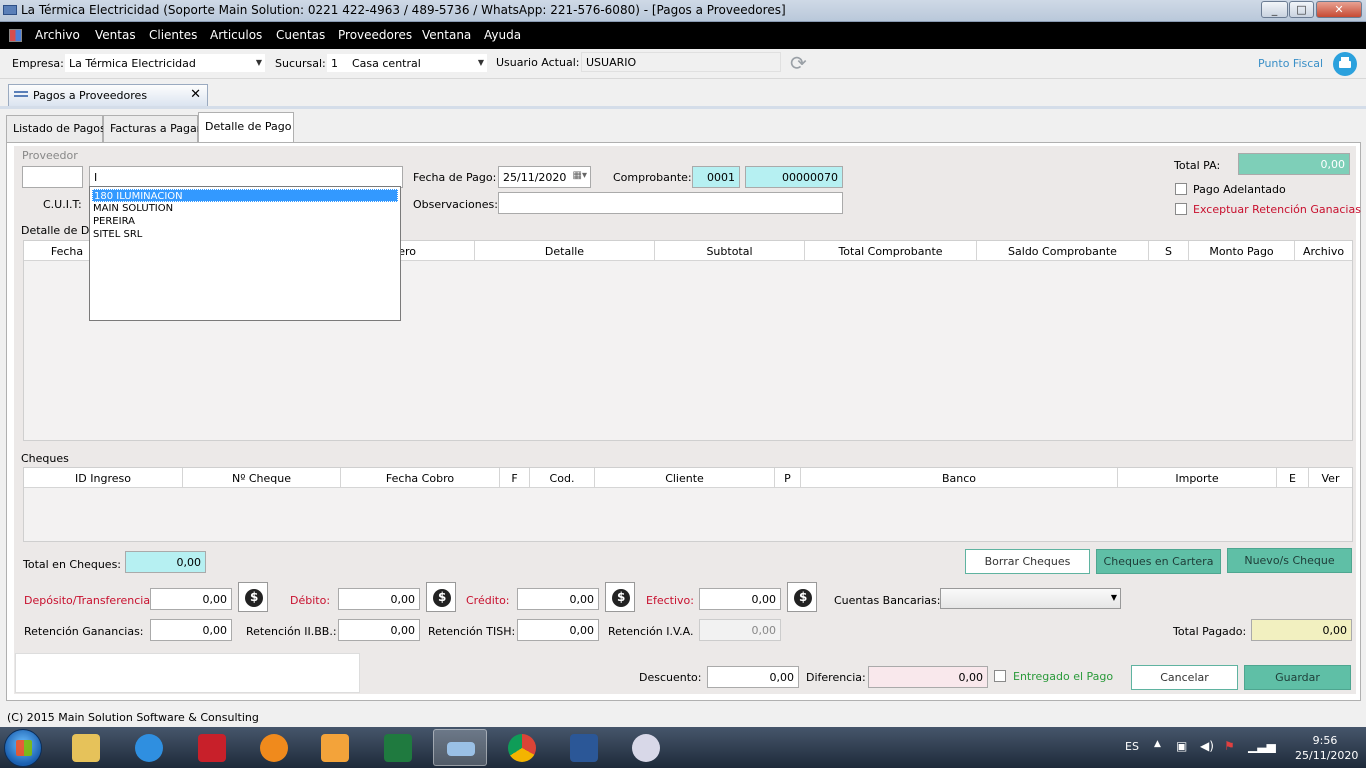  I want to click on descuento-label: Descuento:, so click(670, 677).